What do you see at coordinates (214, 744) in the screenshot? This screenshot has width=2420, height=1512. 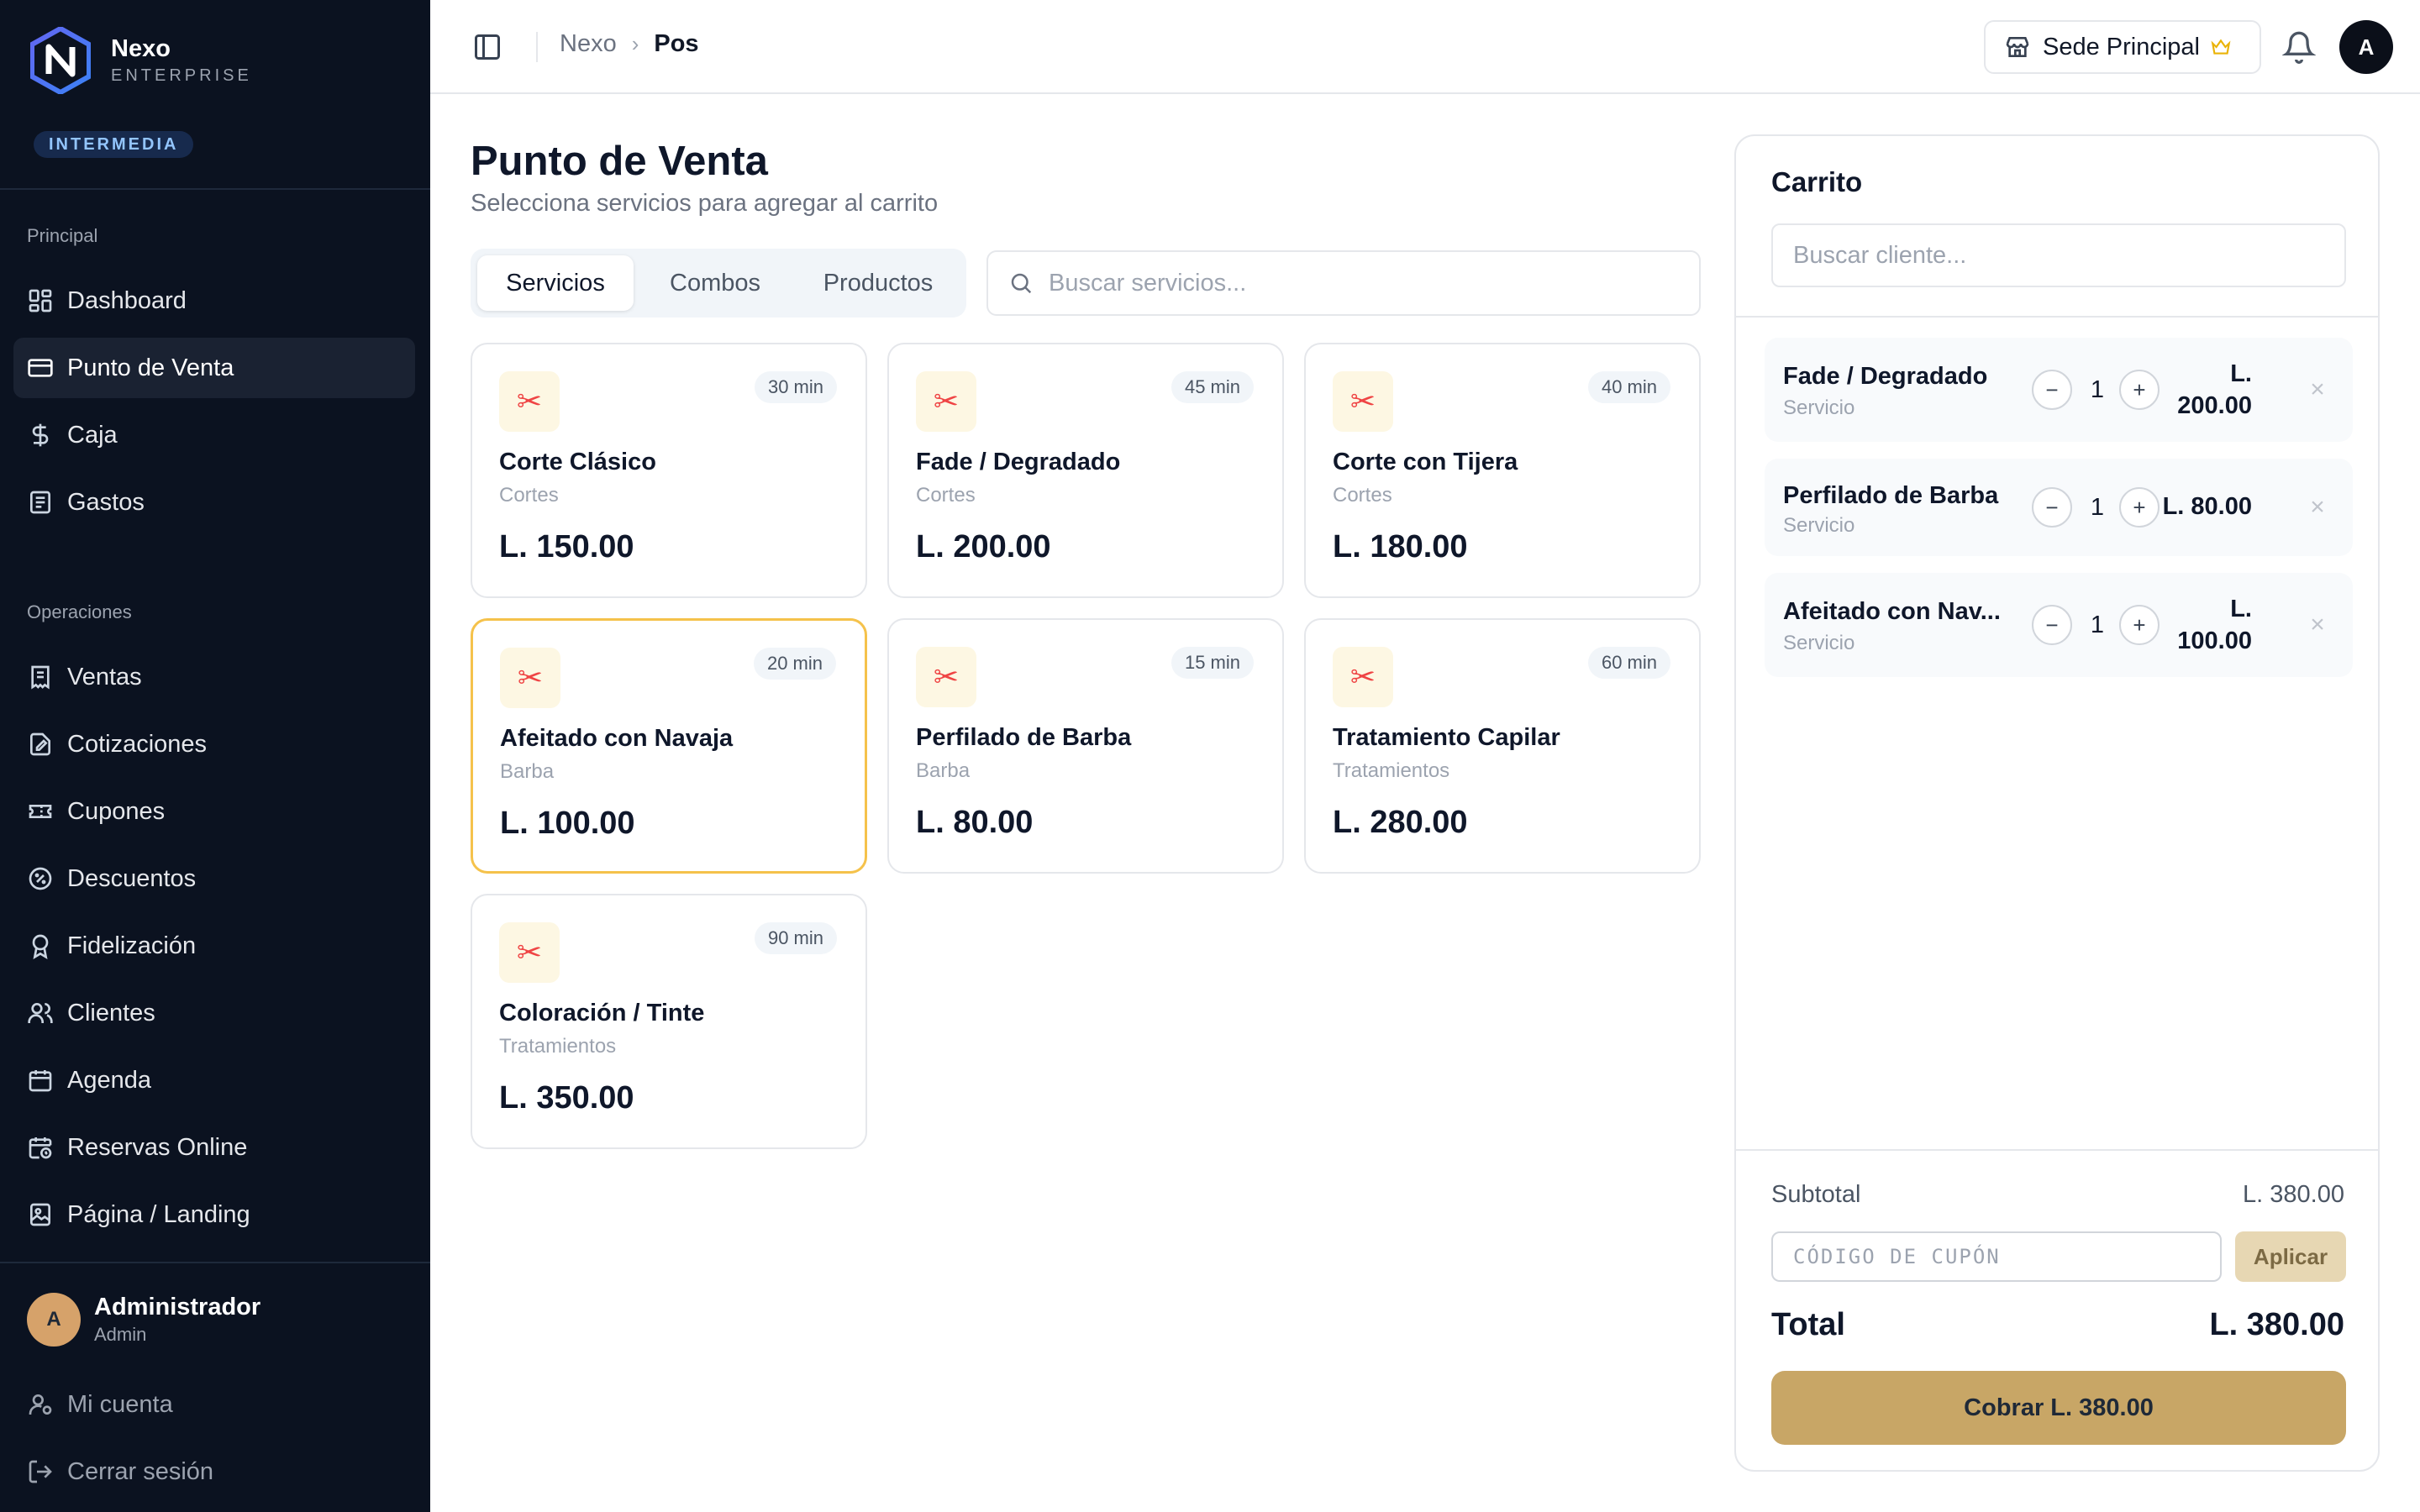 I see `sidebar-item-cotizaciones: Cotizaciones` at bounding box center [214, 744].